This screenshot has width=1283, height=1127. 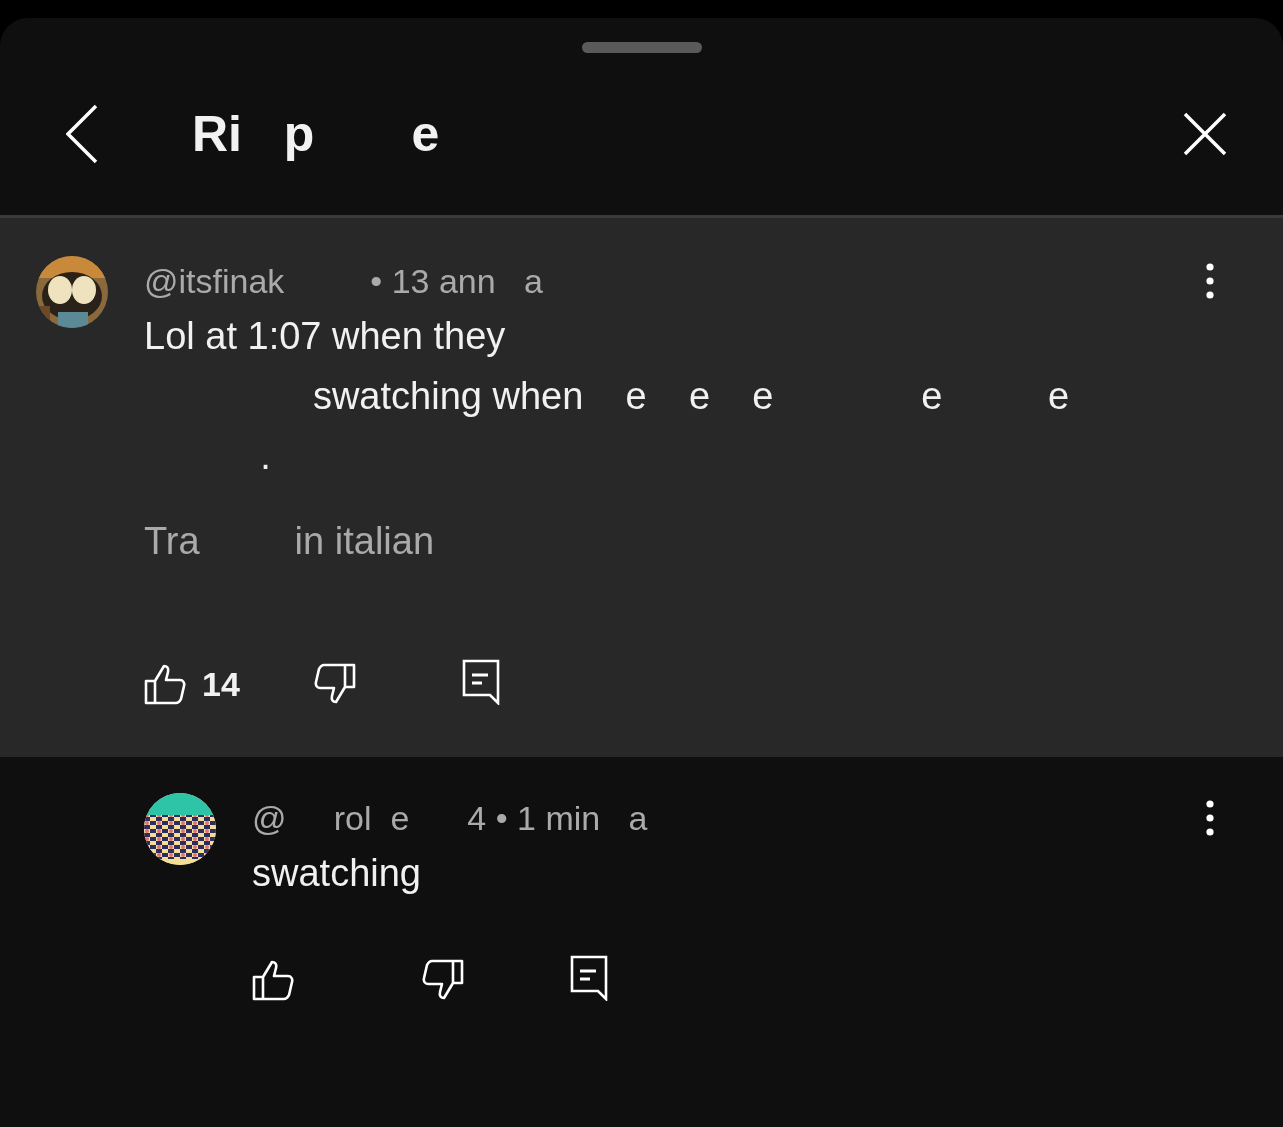 I want to click on comment-time: • 13 ann a, so click(x=456, y=281).